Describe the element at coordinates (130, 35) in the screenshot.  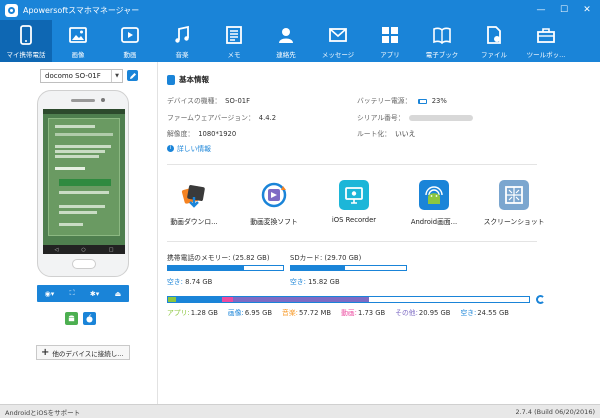
I see `video-icon` at that location.